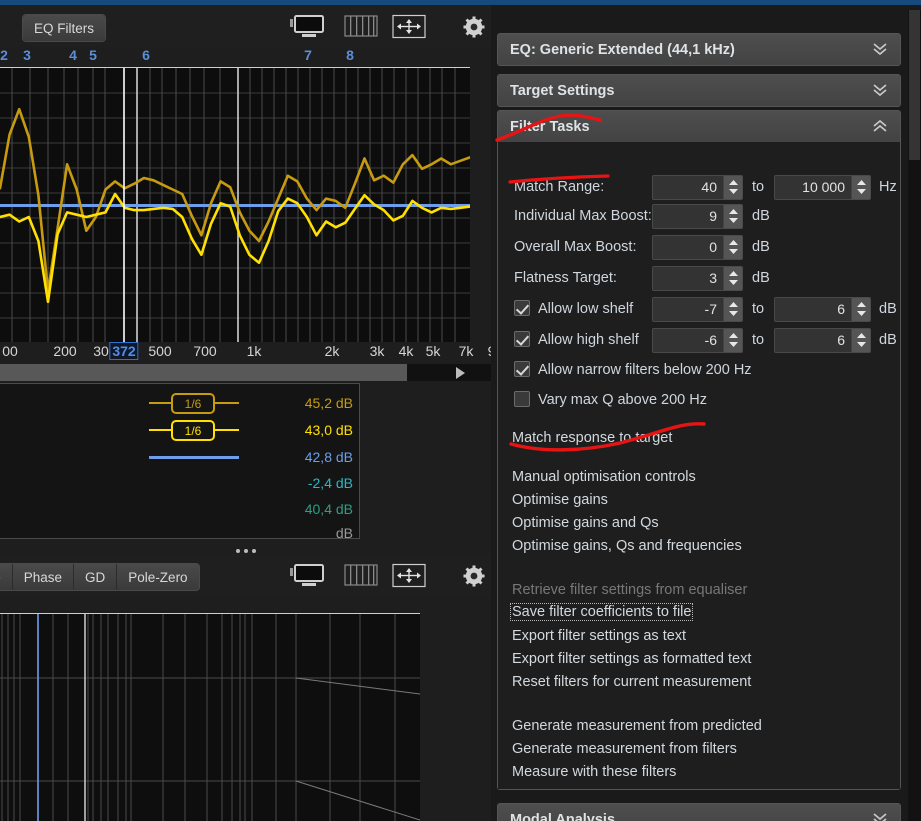  Describe the element at coordinates (604, 477) in the screenshot. I see `action-manual-optimisation-controls: Manual optimisation controls` at that location.